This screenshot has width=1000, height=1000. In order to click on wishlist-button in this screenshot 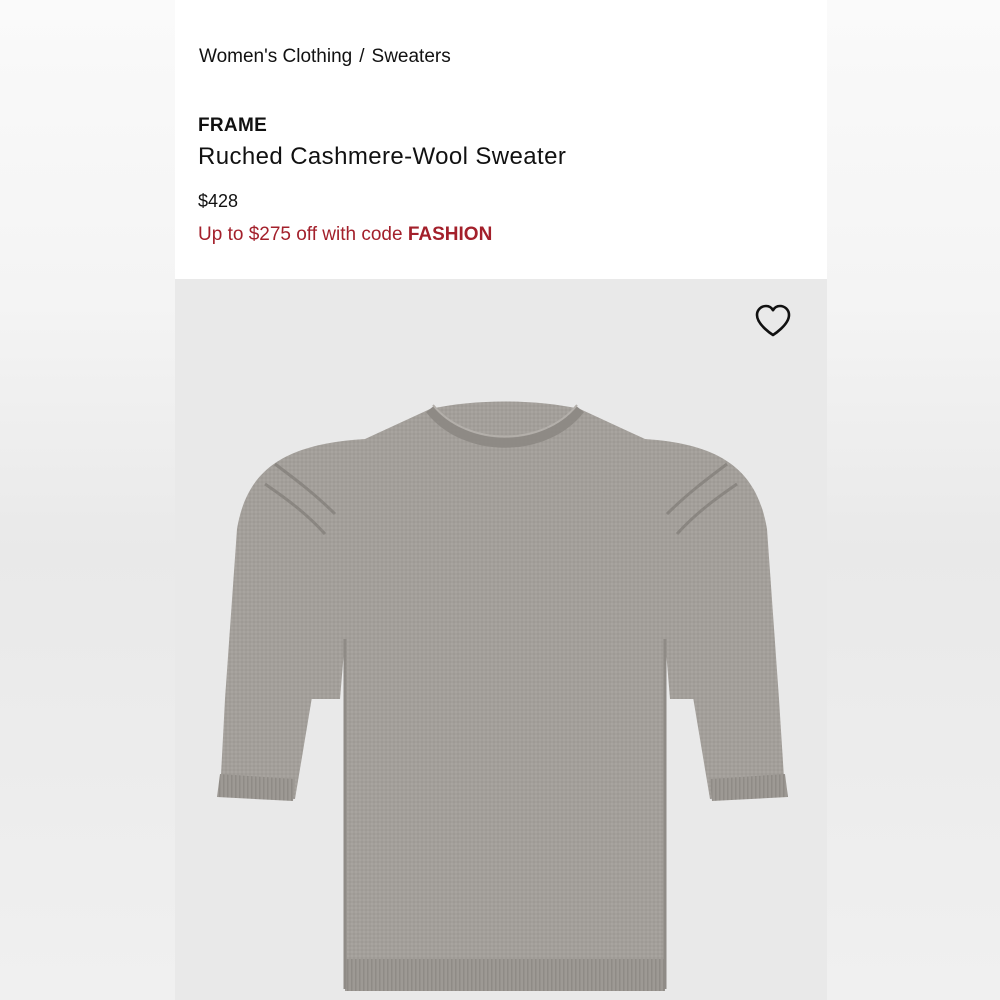, I will do `click(773, 321)`.